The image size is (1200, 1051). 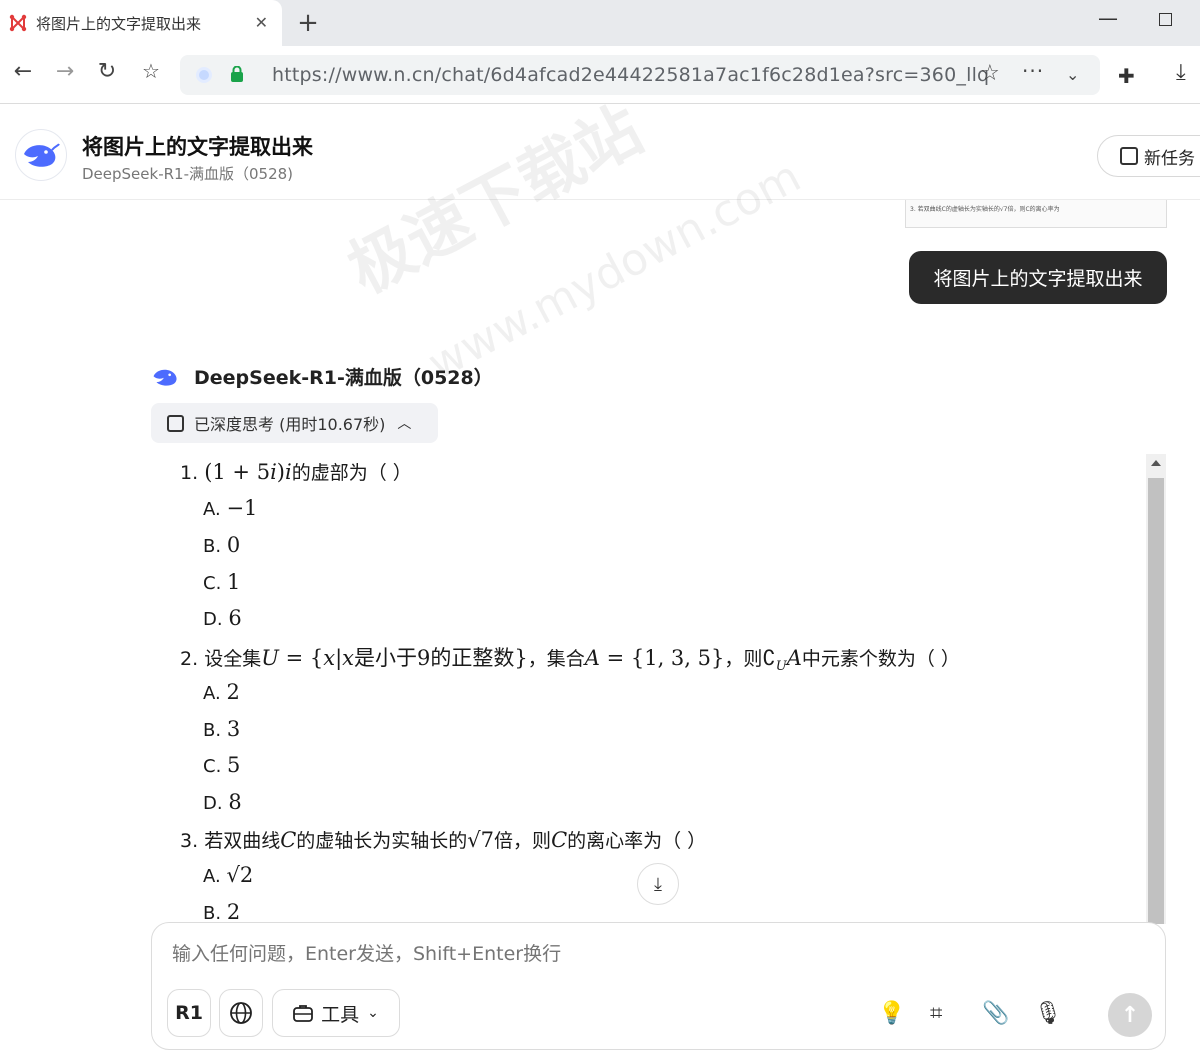 What do you see at coordinates (290, 424) in the screenshot?
I see `thinking-label: 已深度思考 (用时10.67秒)` at bounding box center [290, 424].